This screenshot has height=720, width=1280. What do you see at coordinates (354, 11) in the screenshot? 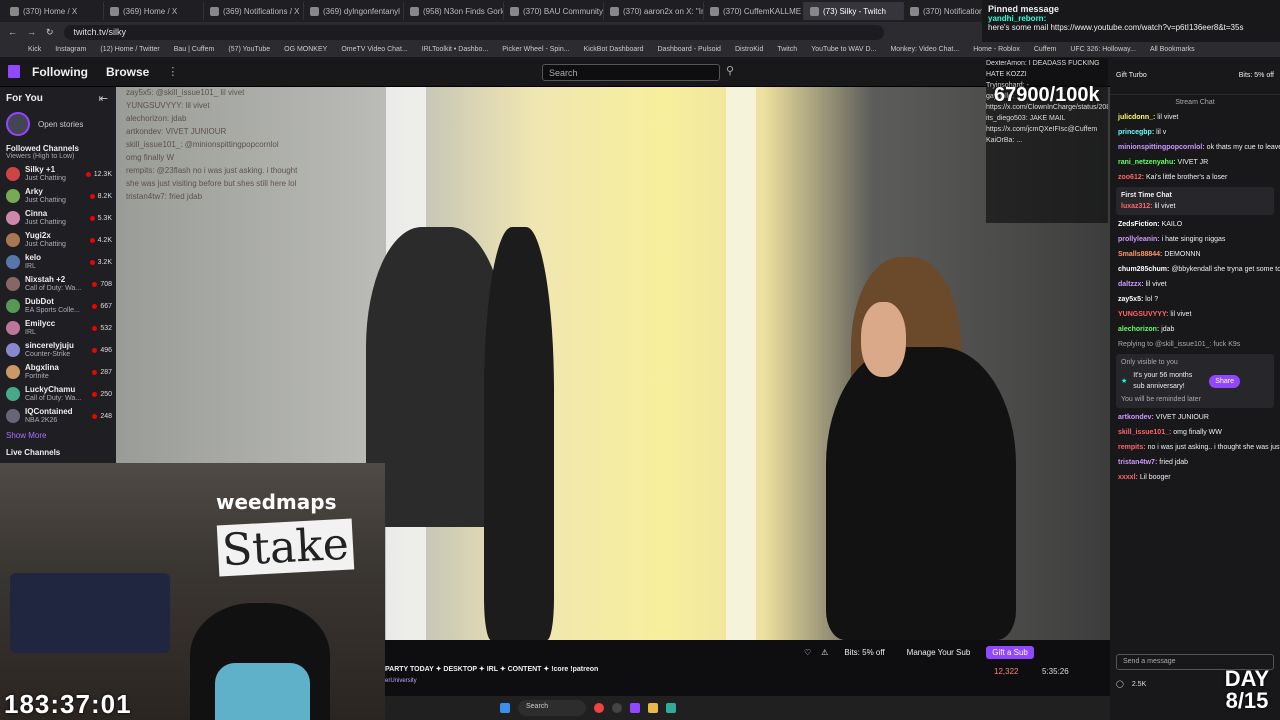
I see `browser-tab: (369) dylngonfentanyl` at bounding box center [354, 11].